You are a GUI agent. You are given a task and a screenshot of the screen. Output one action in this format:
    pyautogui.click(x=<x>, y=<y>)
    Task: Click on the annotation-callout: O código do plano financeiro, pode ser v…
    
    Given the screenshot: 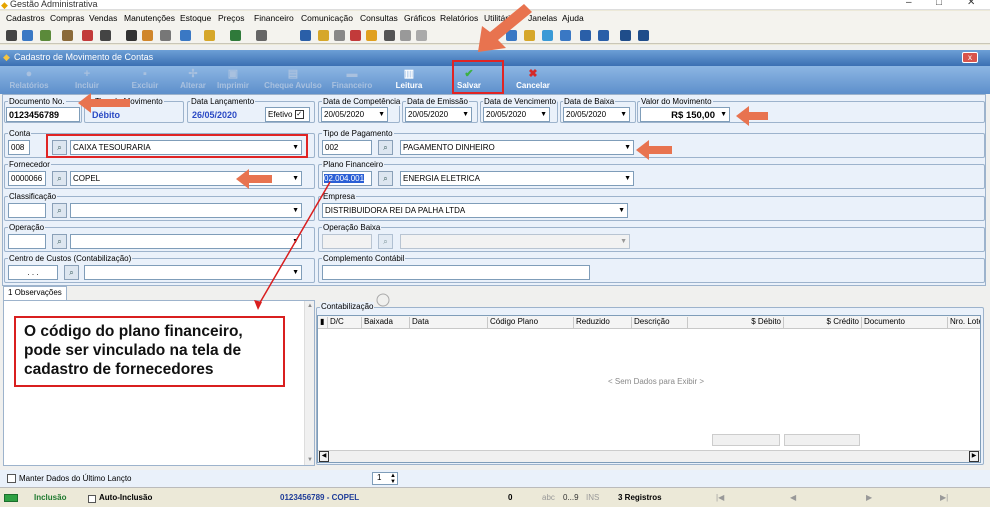 What is the action you would take?
    pyautogui.click(x=149, y=351)
    